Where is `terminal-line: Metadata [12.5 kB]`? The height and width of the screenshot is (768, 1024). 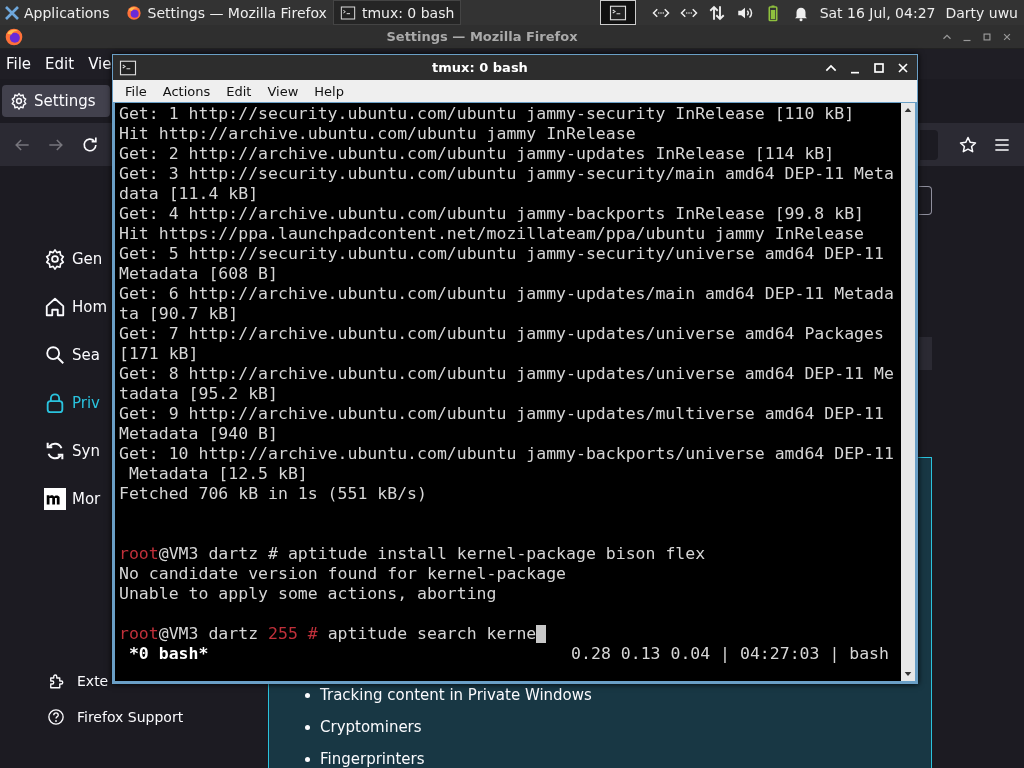
terminal-line: Metadata [12.5 kB] is located at coordinates (217, 474).